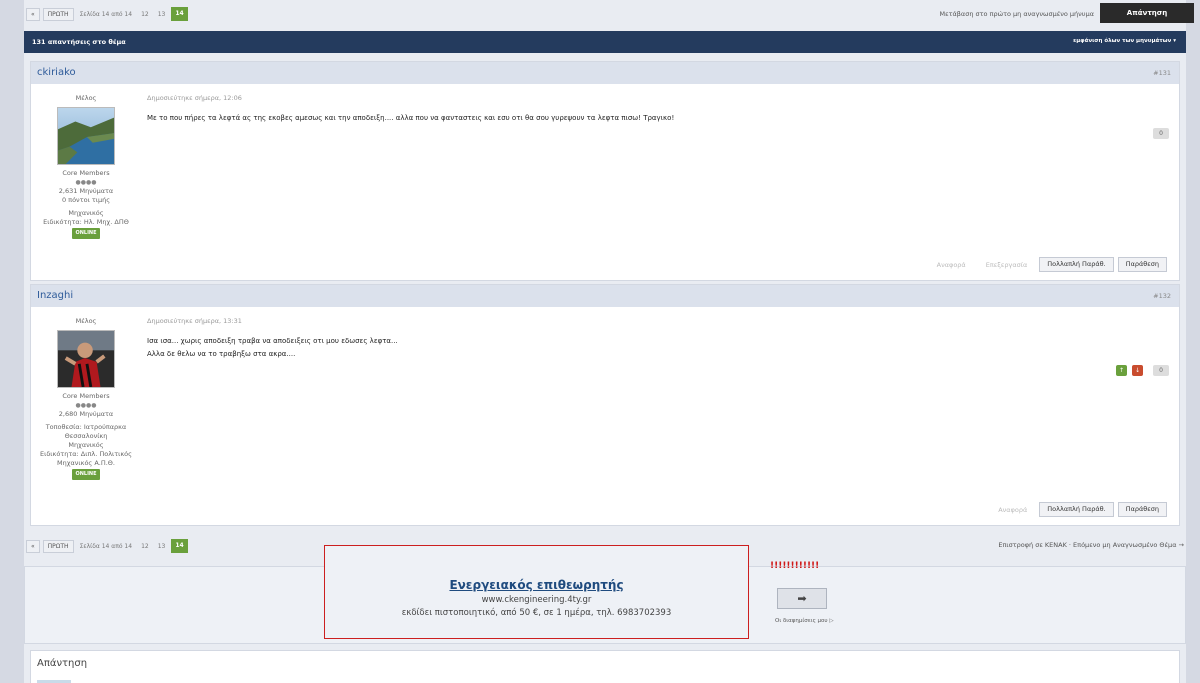 This screenshot has height=683, width=1200. What do you see at coordinates (1162, 296) in the screenshot?
I see `post-number: #132` at bounding box center [1162, 296].